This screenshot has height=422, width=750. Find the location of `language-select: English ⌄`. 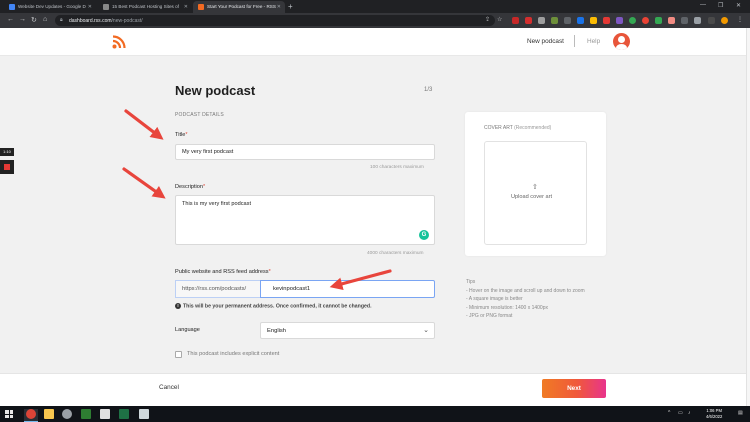

language-select: English ⌄ is located at coordinates (347, 330).